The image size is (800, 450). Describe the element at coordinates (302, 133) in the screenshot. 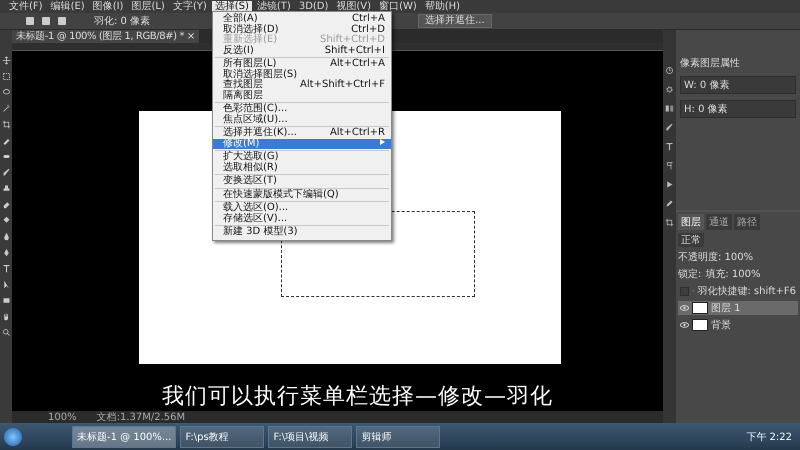

I see `menu-entry: 选择并遮住(K)... Alt+Ctrl+R` at that location.